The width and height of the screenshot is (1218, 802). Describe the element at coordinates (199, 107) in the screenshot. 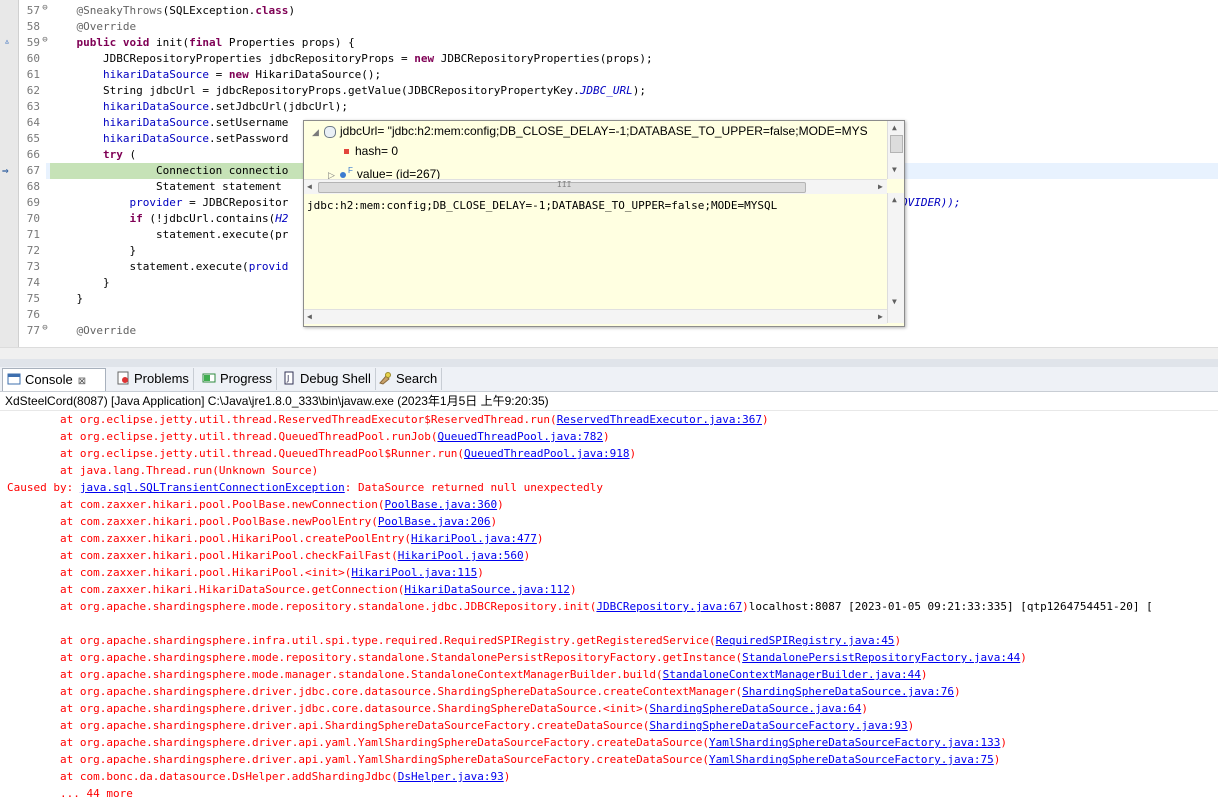

I see `code-line: hikariDataSource.setJdbcUrl(jdbcUrl);` at that location.